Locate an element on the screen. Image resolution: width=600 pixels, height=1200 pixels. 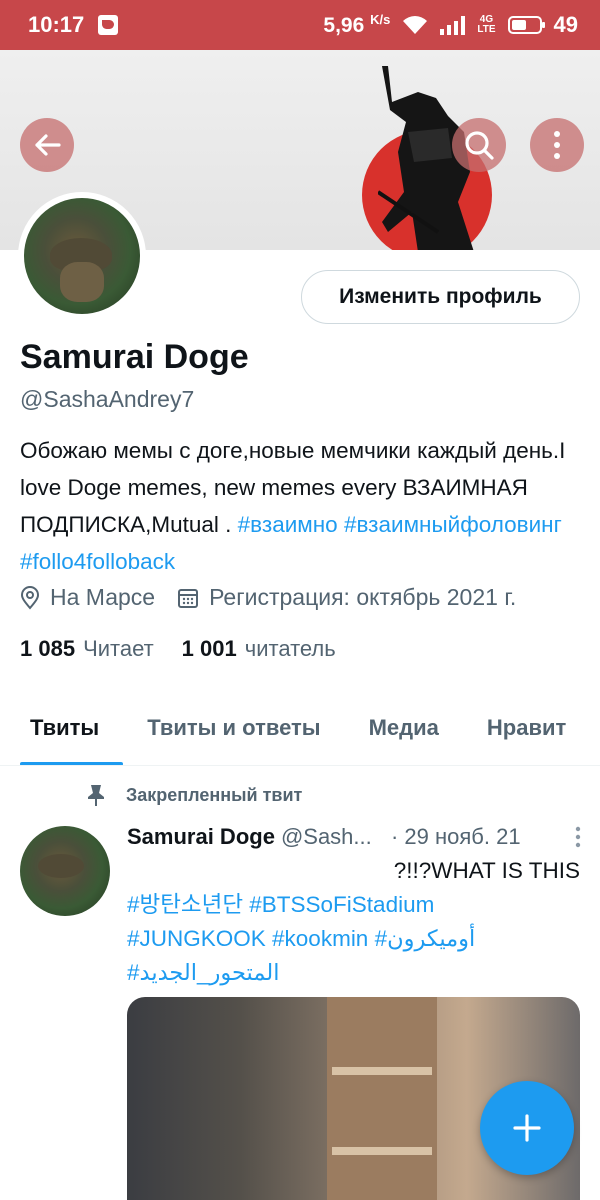
profile-name: Samurai Doge is located at coordinates (134, 357).